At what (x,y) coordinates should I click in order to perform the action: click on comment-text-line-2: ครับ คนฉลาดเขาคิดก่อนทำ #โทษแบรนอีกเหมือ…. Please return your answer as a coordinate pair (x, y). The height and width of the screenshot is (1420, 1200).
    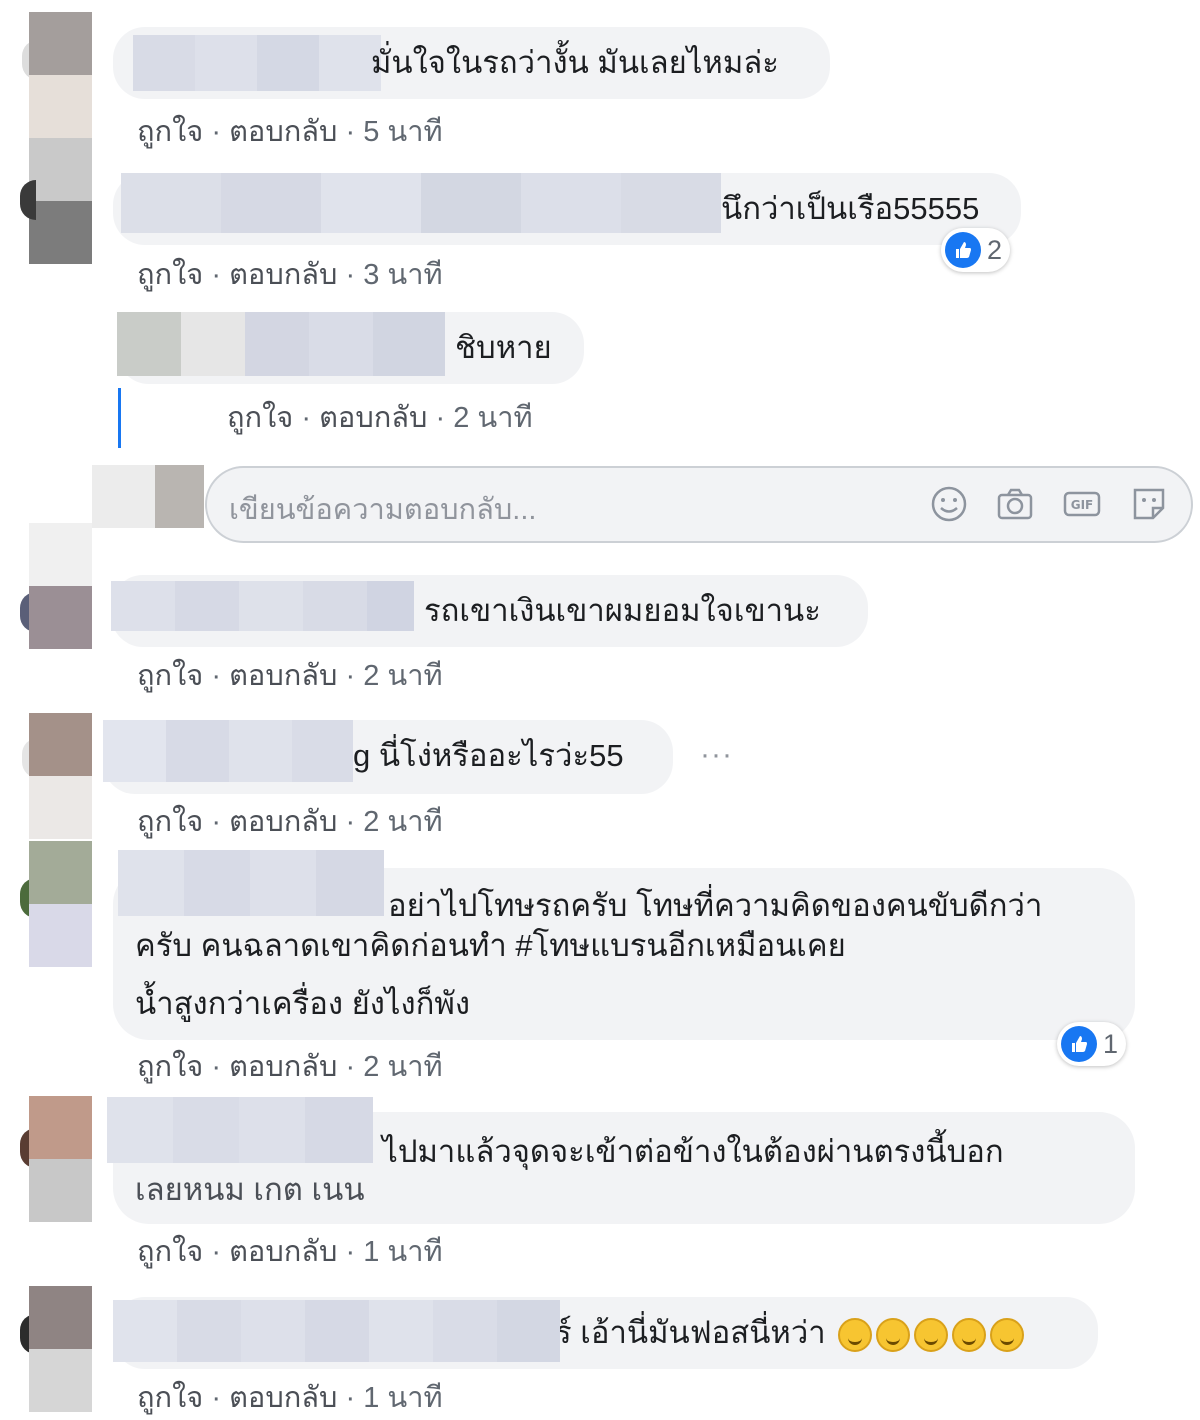
    Looking at the image, I should click on (490, 945).